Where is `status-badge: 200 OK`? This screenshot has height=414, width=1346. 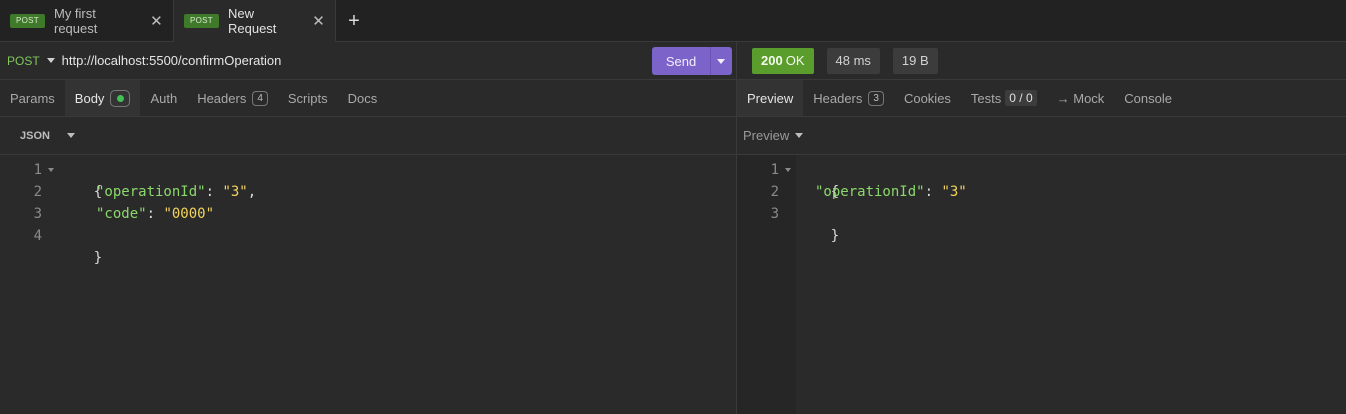 status-badge: 200 OK is located at coordinates (783, 60).